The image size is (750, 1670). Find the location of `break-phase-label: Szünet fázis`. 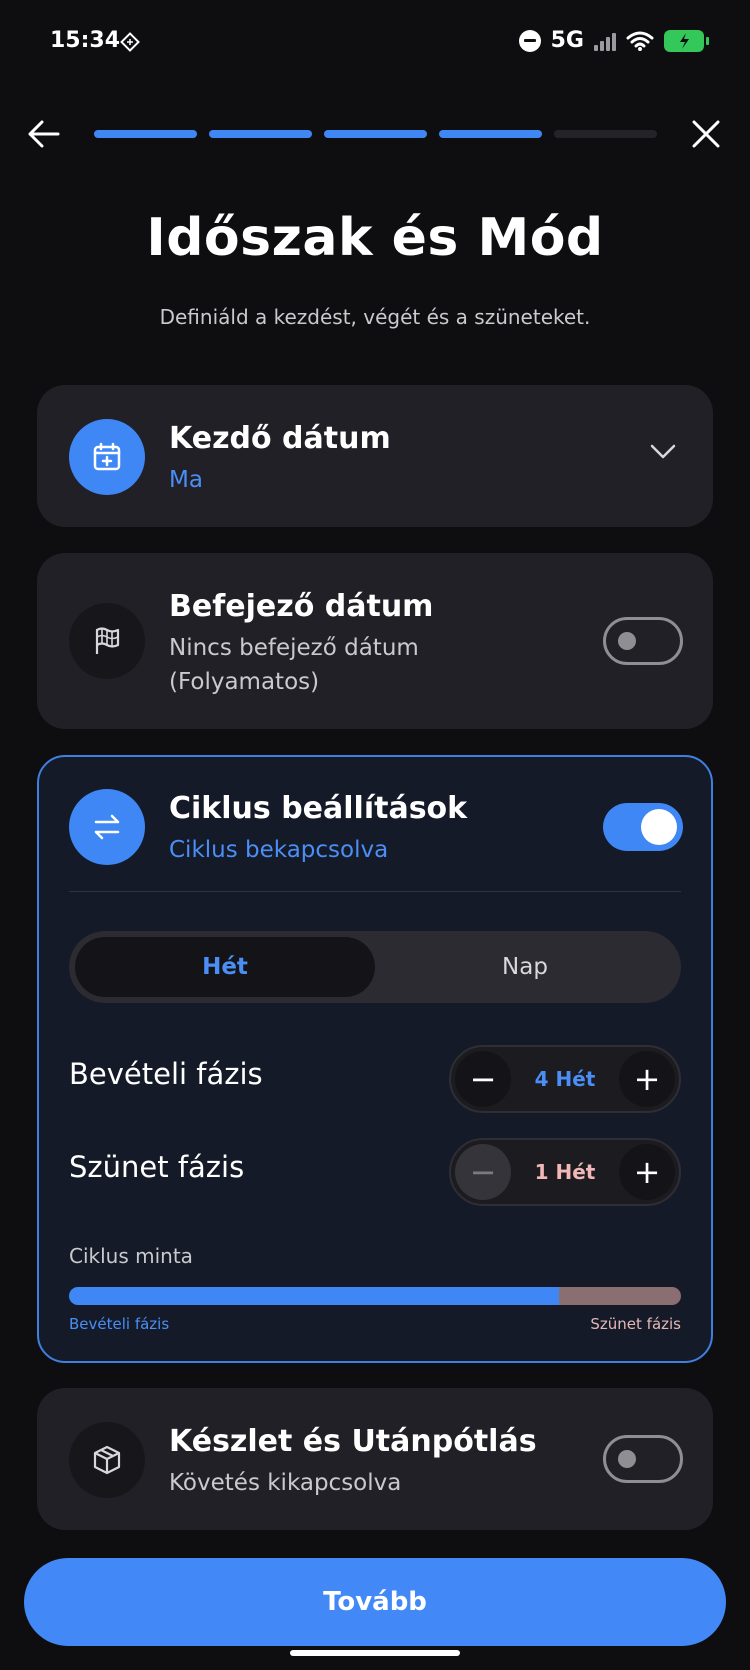

break-phase-label: Szünet fázis is located at coordinates (157, 1167).